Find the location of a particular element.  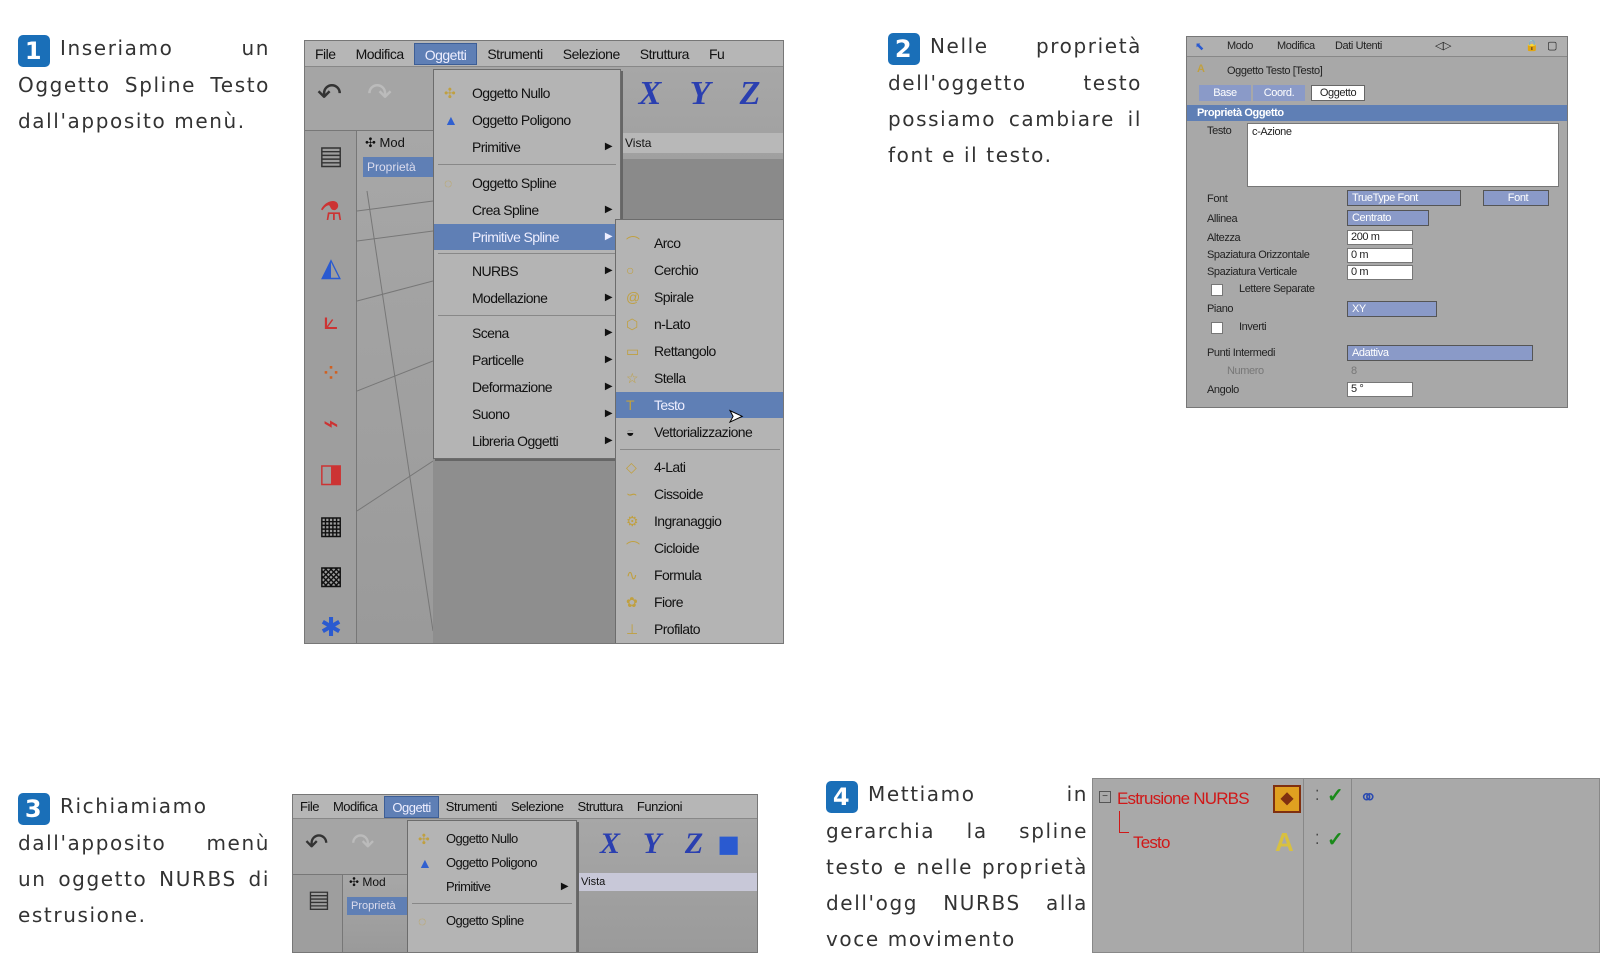

viewport-tab-2: ✣ Mod is located at coordinates (367, 882).